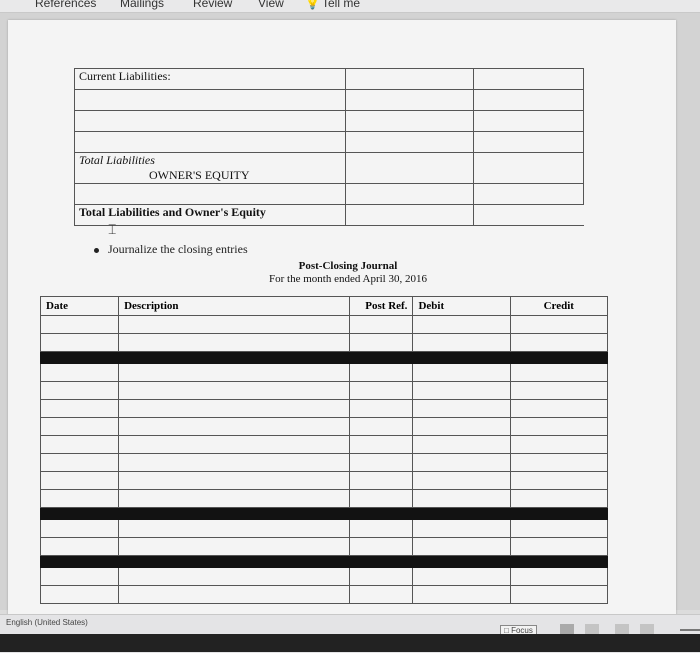  Describe the element at coordinates (271, 5) in the screenshot. I see `tab-view: View` at that location.